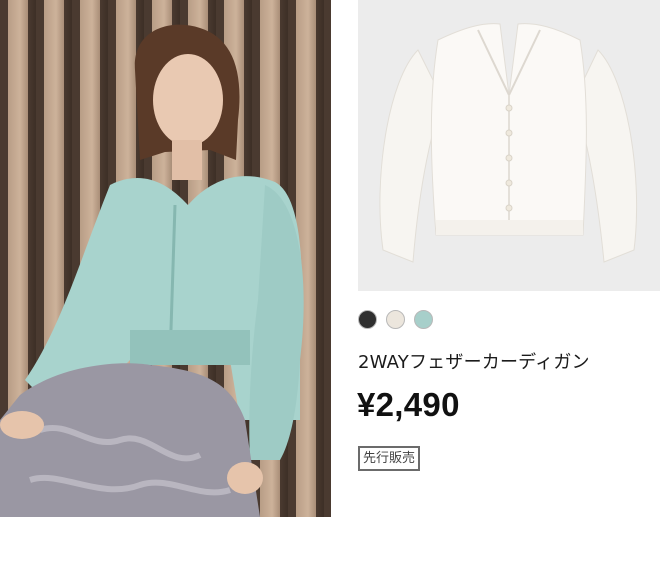 The image size is (660, 573). Describe the element at coordinates (367, 319) in the screenshot. I see `swatch-black` at that location.